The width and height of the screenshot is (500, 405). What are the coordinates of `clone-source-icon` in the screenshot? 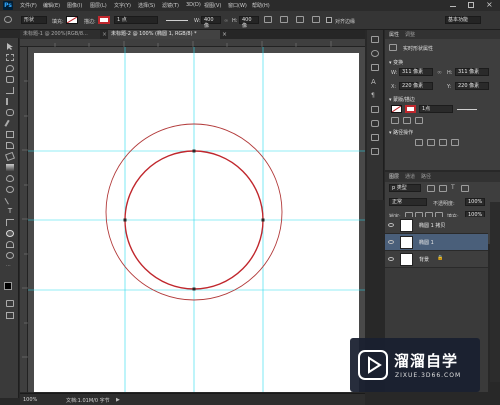 It's located at (375, 123).